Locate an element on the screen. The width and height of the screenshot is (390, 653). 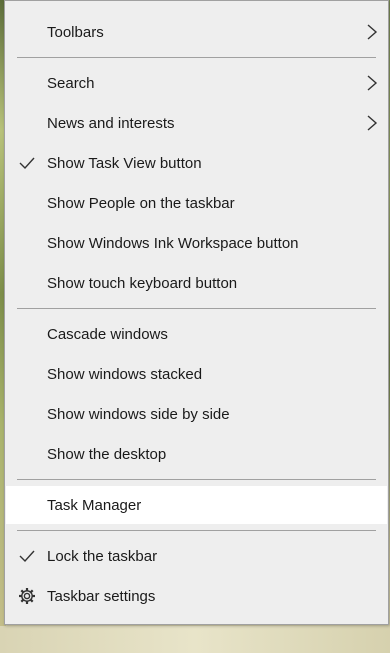
menu-item-cascade-windows: Cascade windows is located at coordinates (196, 334).